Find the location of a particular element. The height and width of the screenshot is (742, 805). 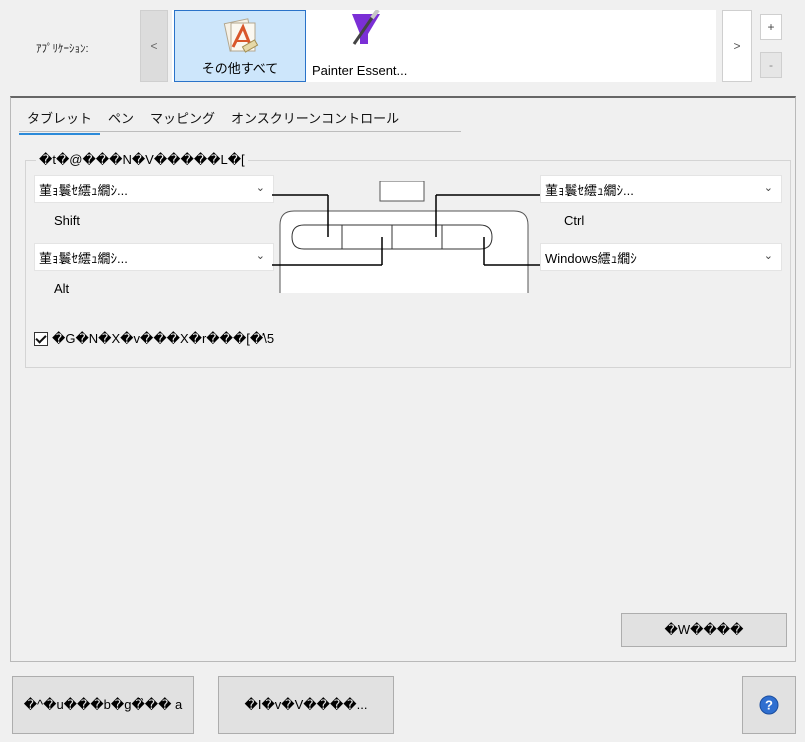

help-icon: ? is located at coordinates (769, 705).